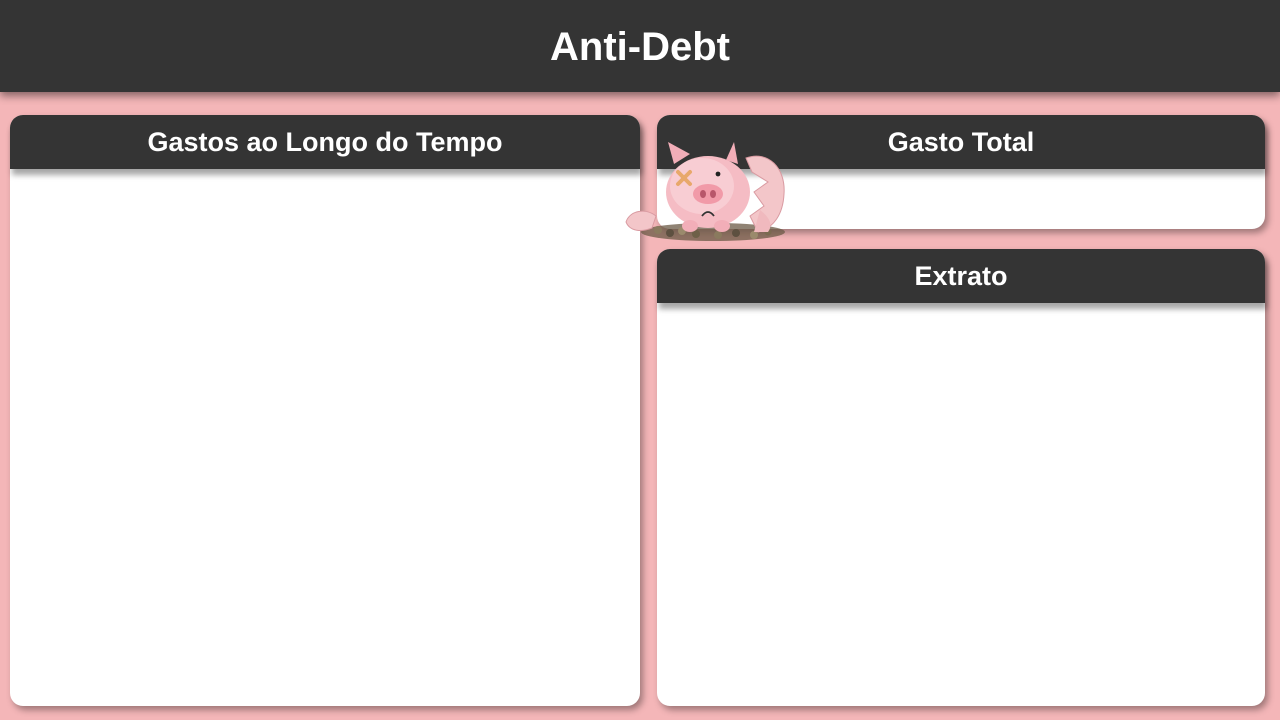 The image size is (1280, 720). I want to click on app-title: Anti-Debt, so click(640, 46).